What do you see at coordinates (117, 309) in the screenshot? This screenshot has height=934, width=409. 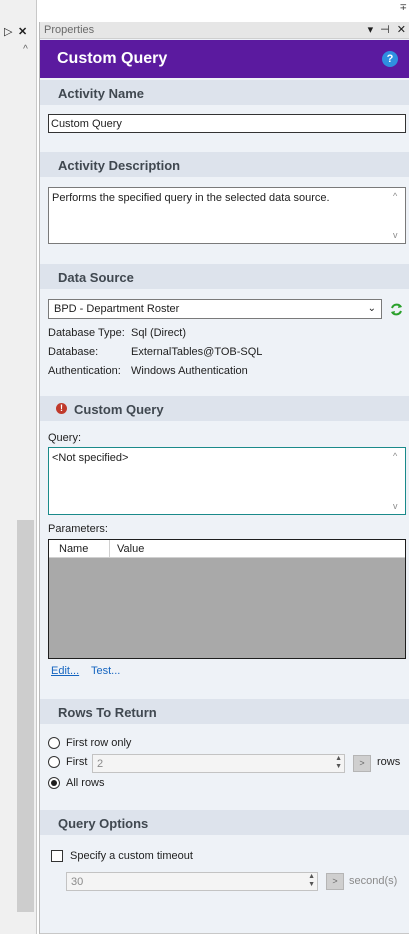 I see `data-source-selected: BPD - Department Roster` at bounding box center [117, 309].